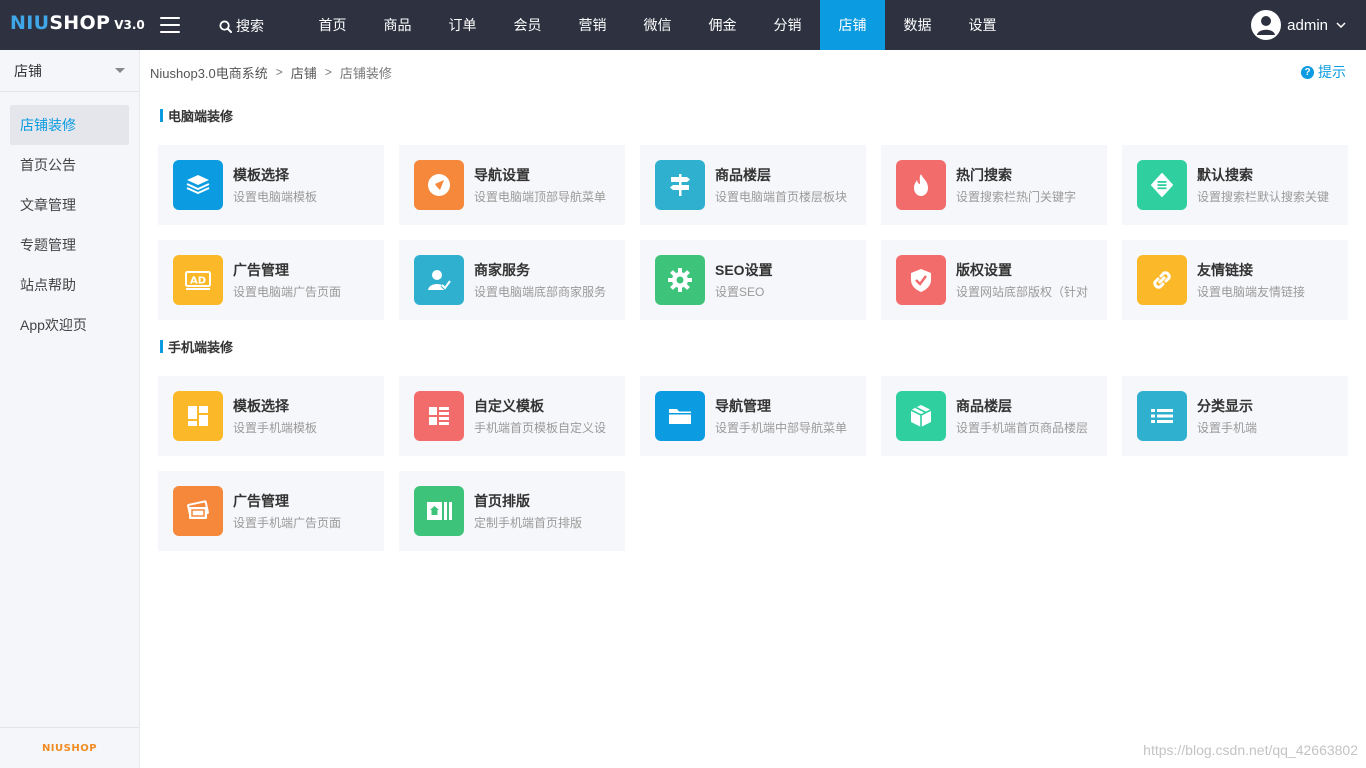 The image size is (1366, 768). I want to click on nav-item-4: 营销, so click(592, 25).